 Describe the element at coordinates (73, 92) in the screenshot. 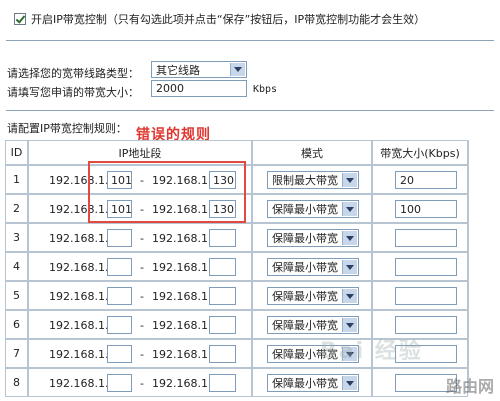

I see `bandwidth-label: 请填写您申请的带宽大小：` at that location.